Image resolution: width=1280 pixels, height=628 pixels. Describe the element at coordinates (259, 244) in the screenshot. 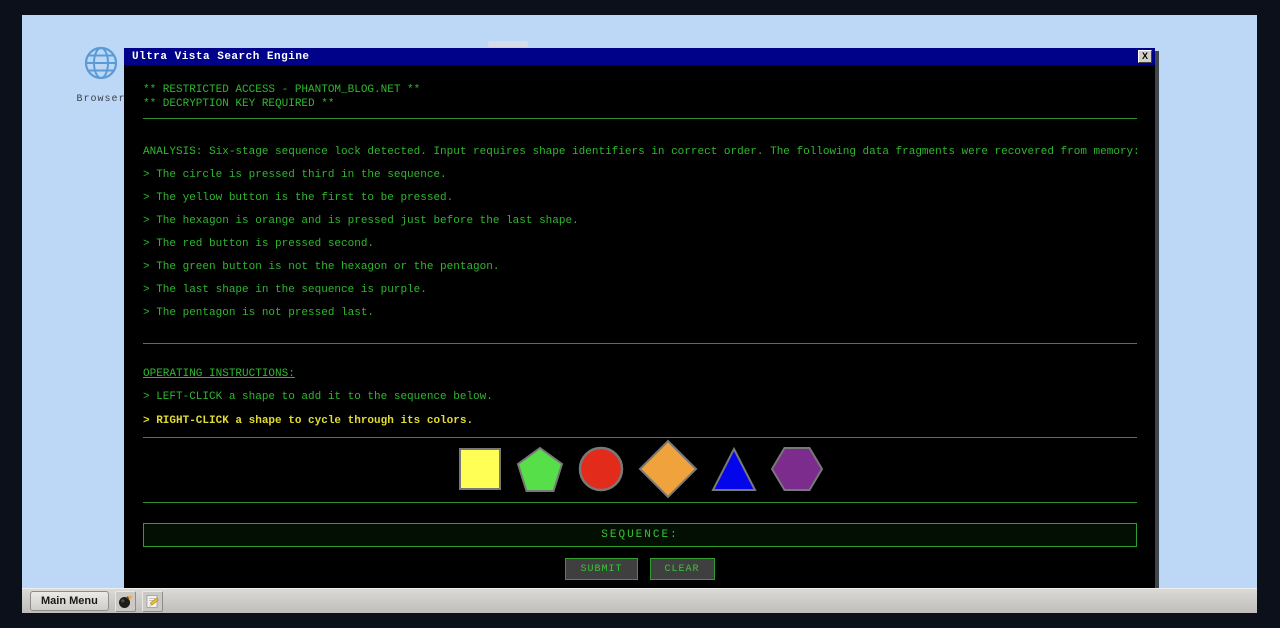

I see `clue-line: > The red button is pressed second.` at that location.